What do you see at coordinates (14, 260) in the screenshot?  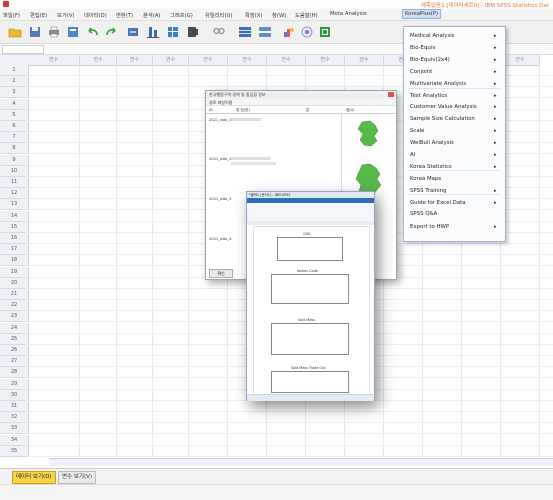 I see `row-header: 18` at bounding box center [14, 260].